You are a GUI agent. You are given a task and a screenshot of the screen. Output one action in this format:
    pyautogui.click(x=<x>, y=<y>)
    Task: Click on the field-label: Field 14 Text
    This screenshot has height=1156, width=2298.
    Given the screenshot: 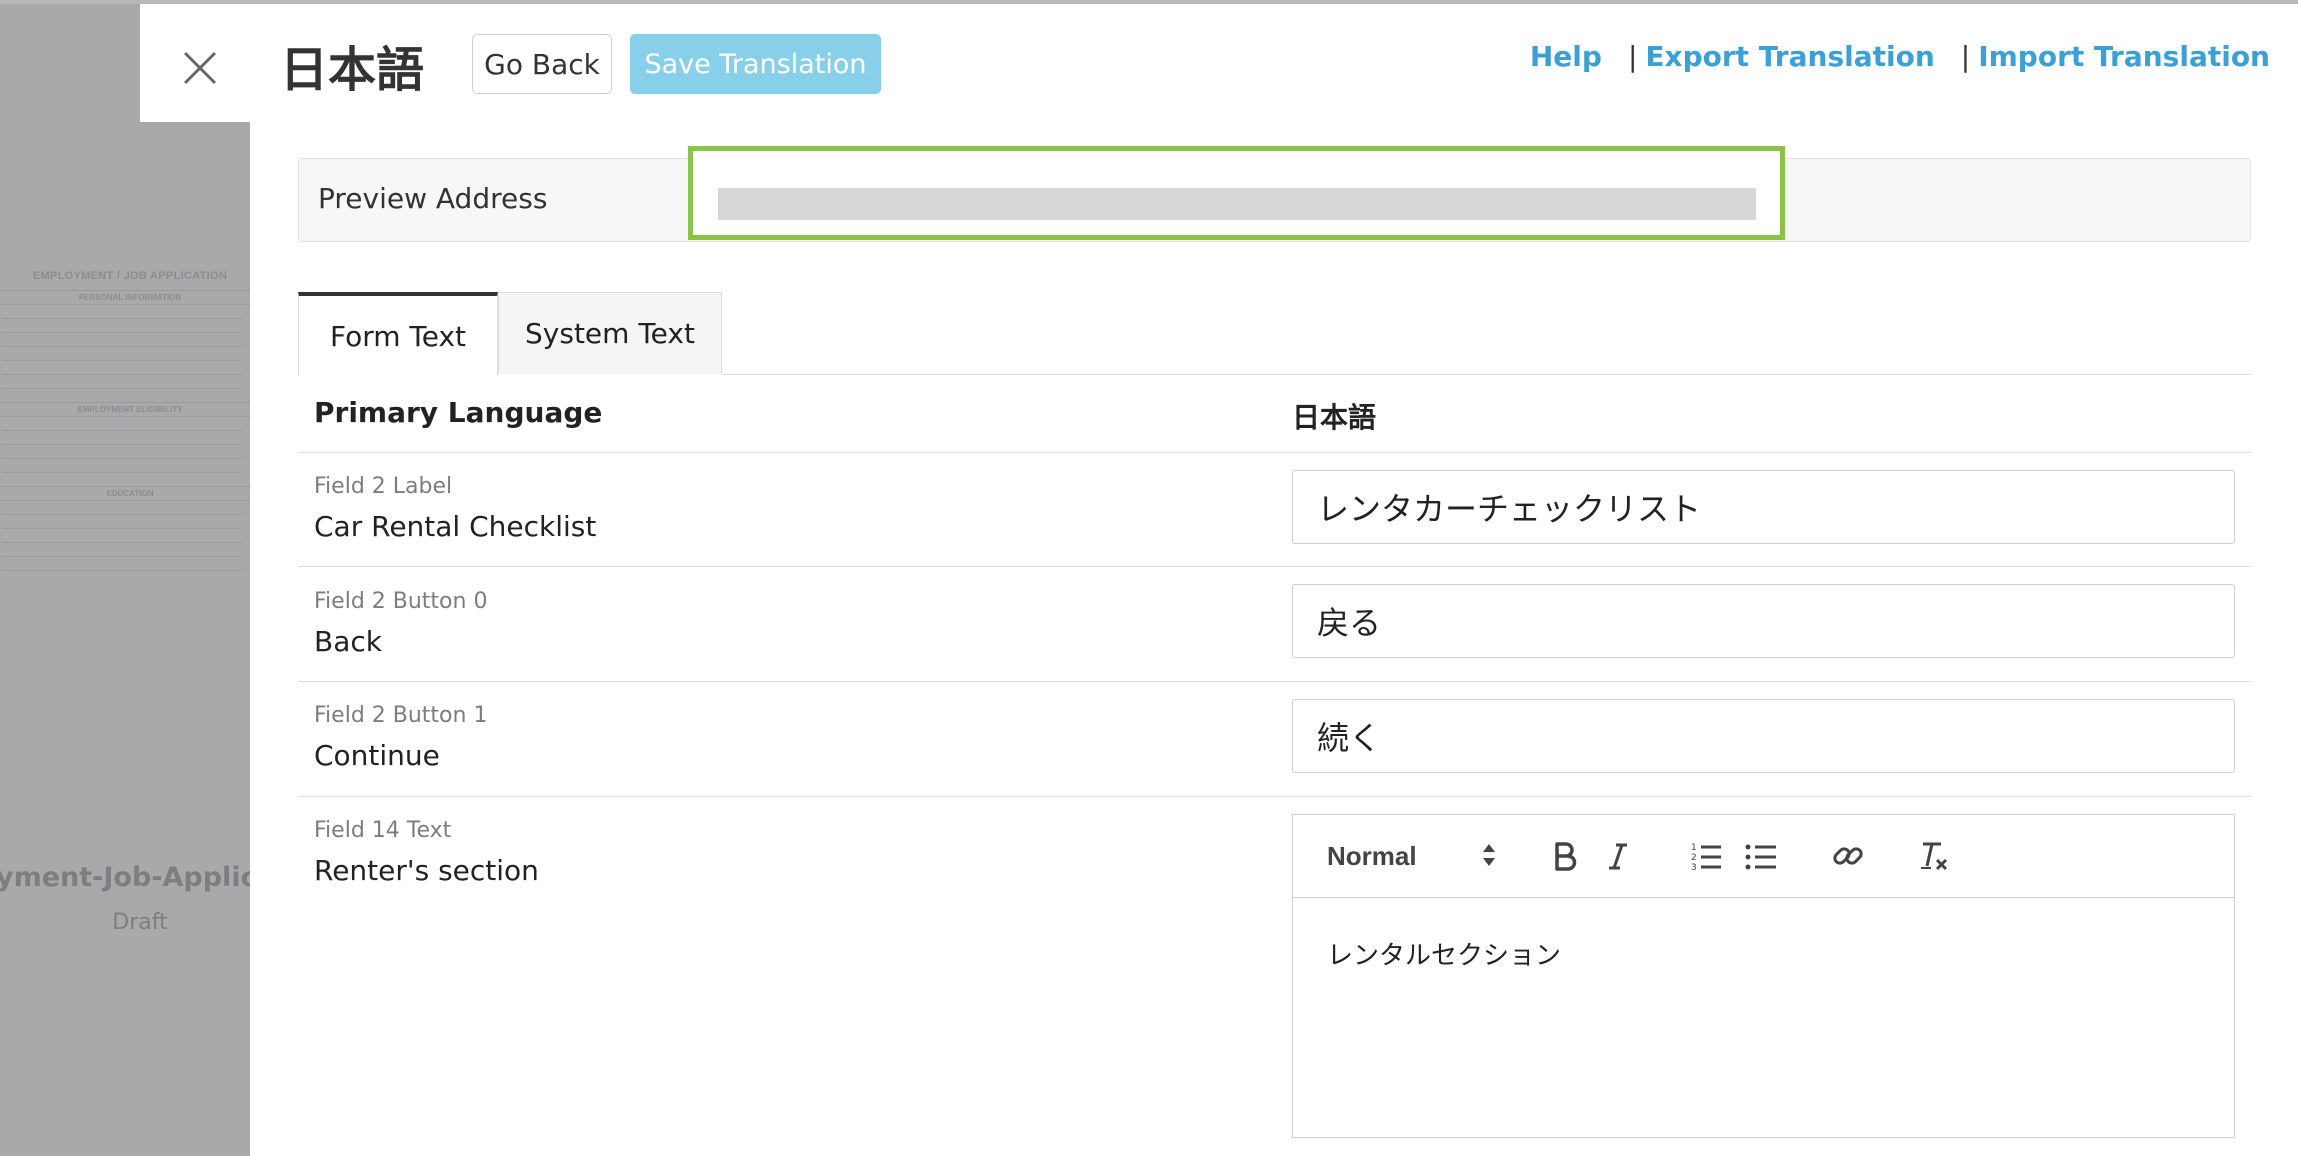 What is the action you would take?
    pyautogui.click(x=383, y=830)
    